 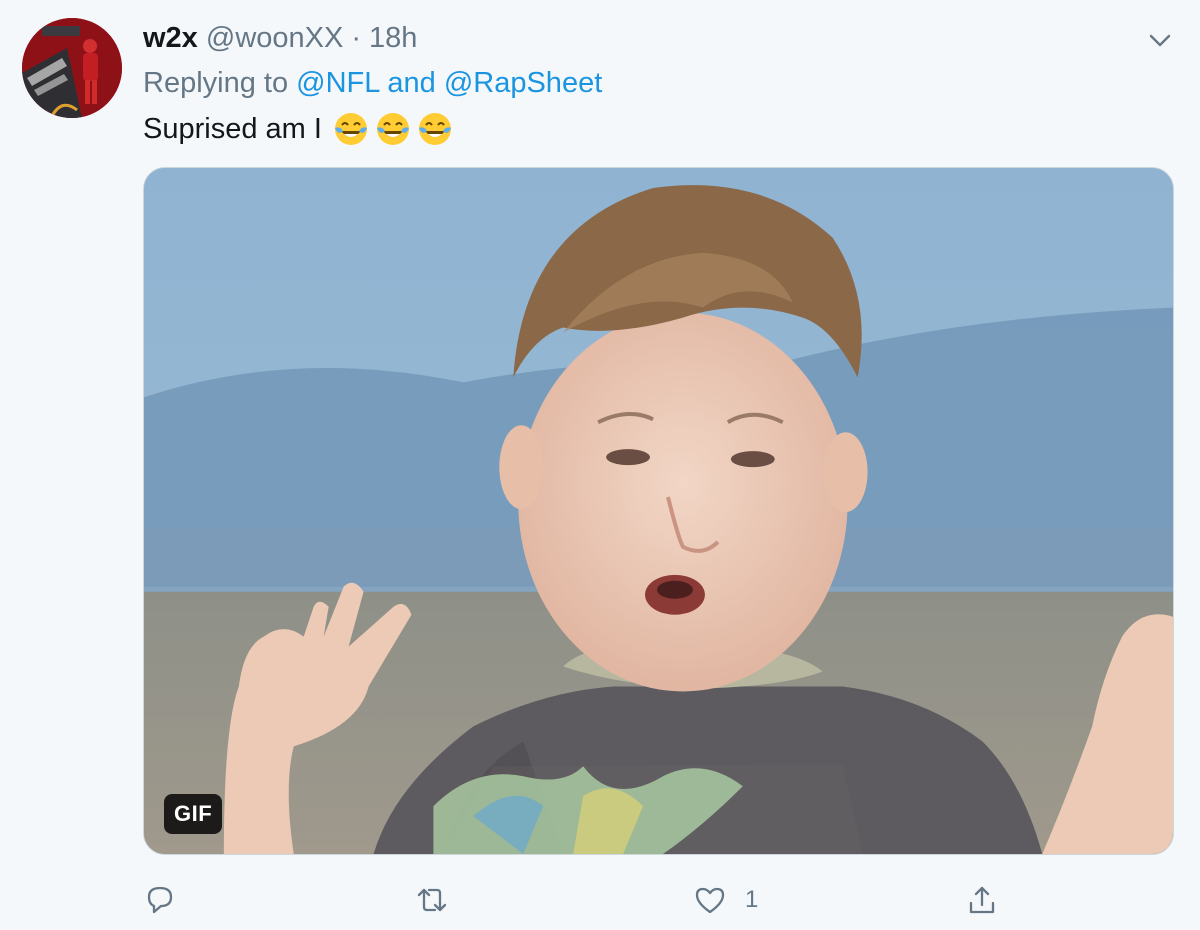 What do you see at coordinates (393, 38) in the screenshot?
I see `timestamp: 18h` at bounding box center [393, 38].